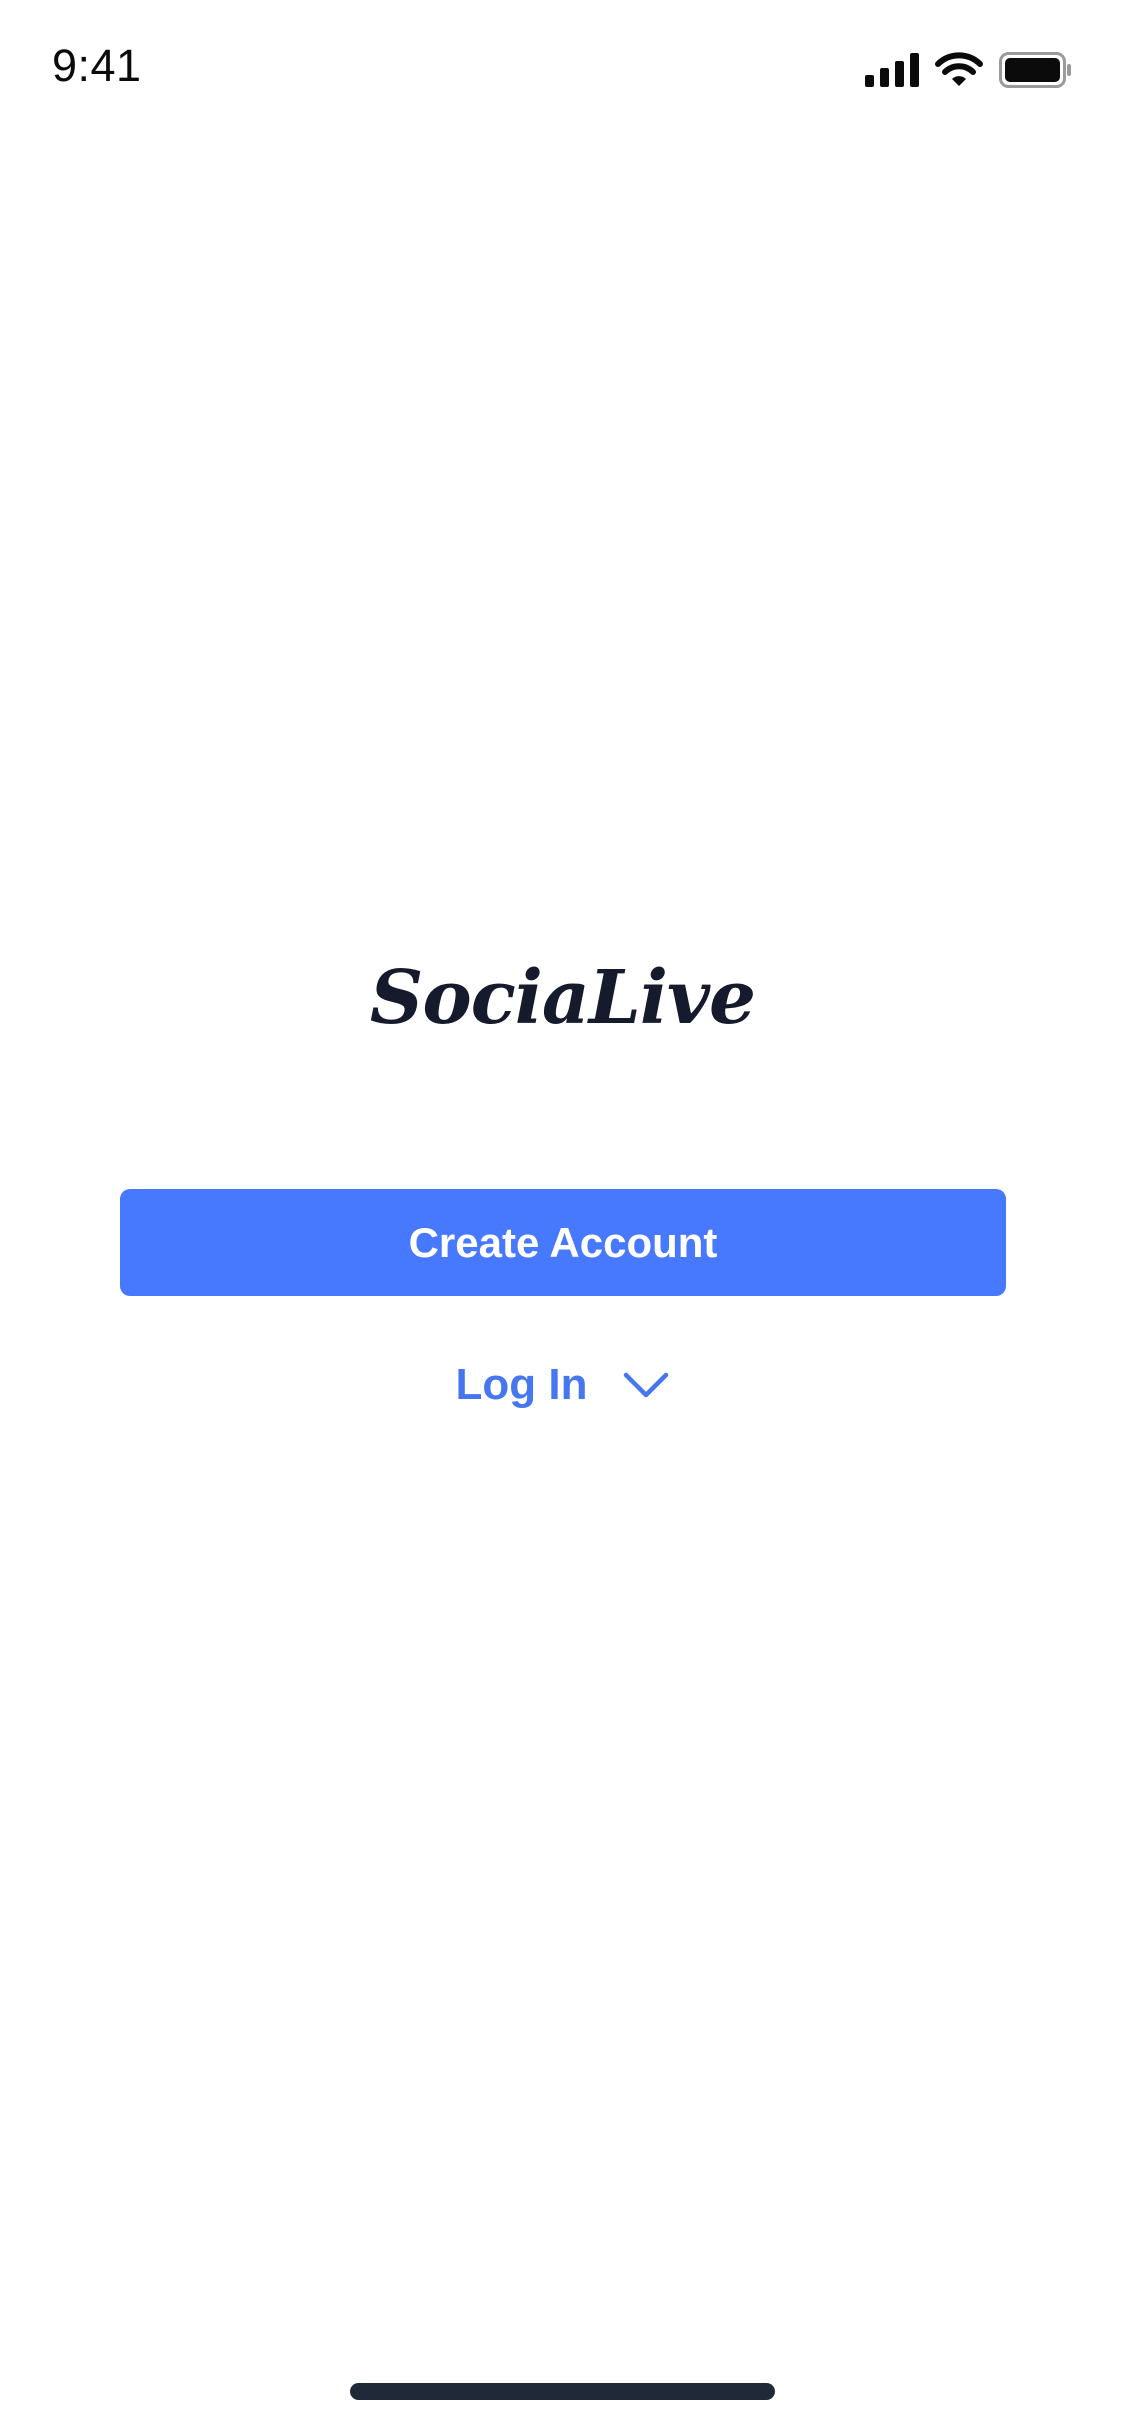 The image size is (1125, 2436). What do you see at coordinates (562, 2391) in the screenshot?
I see `home-indicator` at bounding box center [562, 2391].